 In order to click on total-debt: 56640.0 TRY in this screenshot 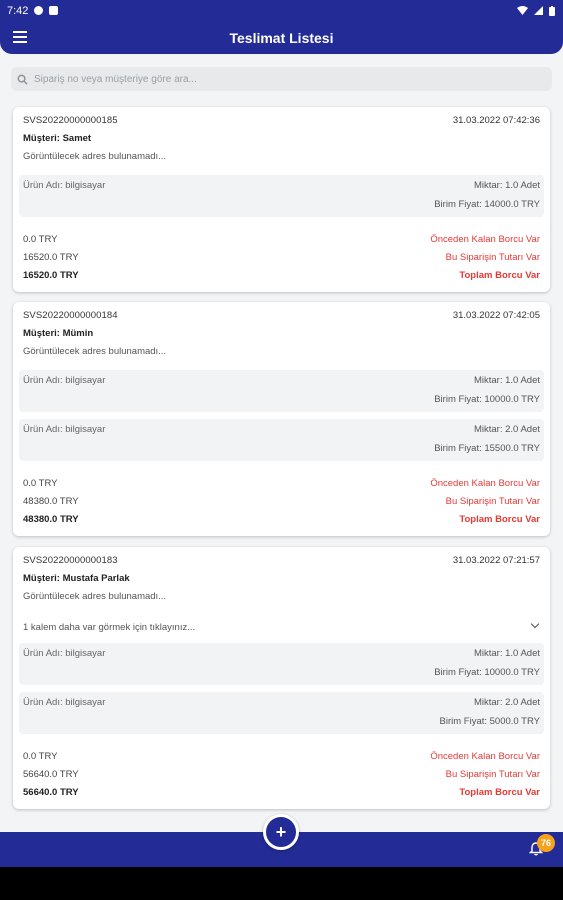, I will do `click(51, 792)`.